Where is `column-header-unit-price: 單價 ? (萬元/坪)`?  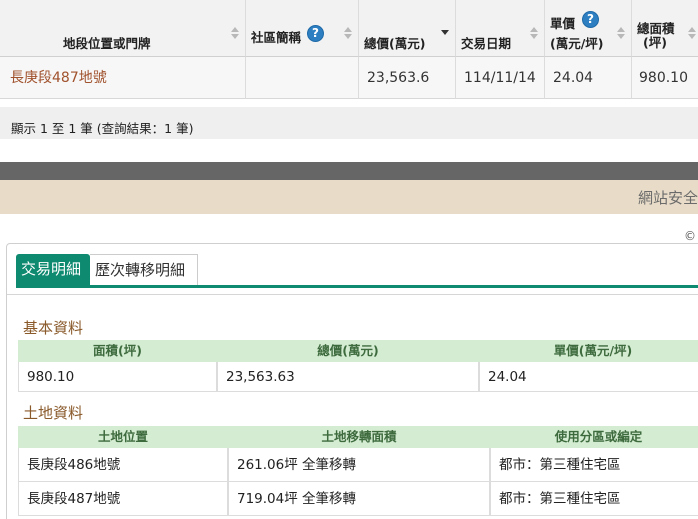 column-header-unit-price: 單價 ? (萬元/坪) is located at coordinates (588, 28).